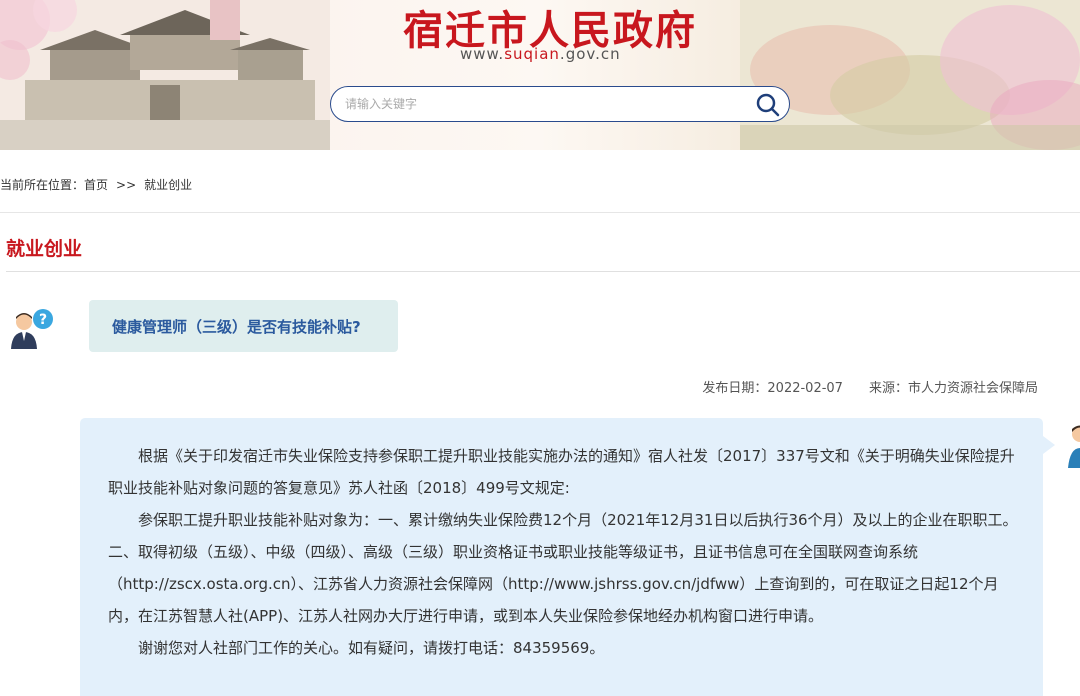 Image resolution: width=1080 pixels, height=696 pixels. Describe the element at coordinates (32, 329) in the screenshot. I see `asker-avatar-icon: ?` at that location.